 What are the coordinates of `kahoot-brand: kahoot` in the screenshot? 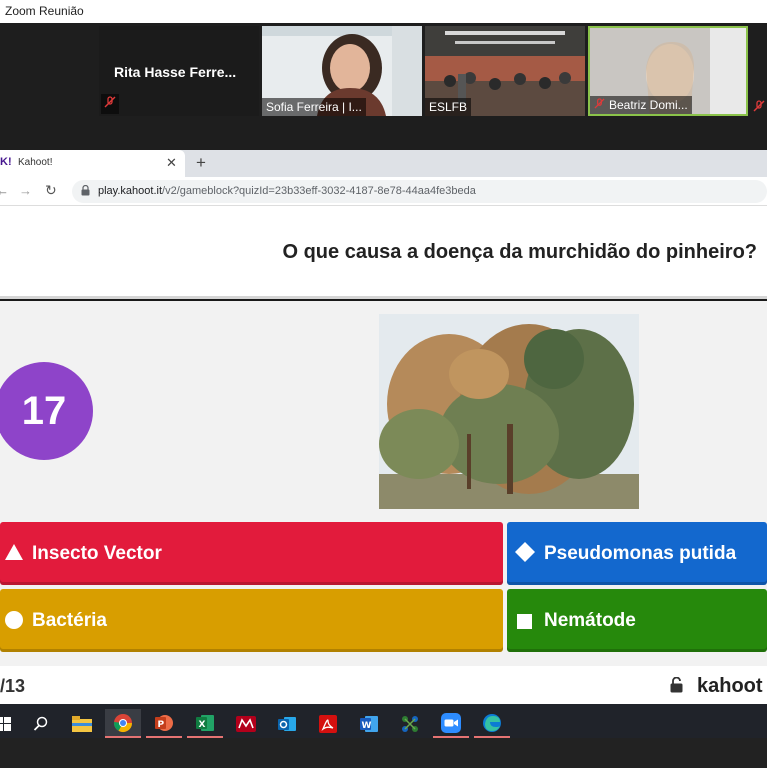 It's located at (730, 686).